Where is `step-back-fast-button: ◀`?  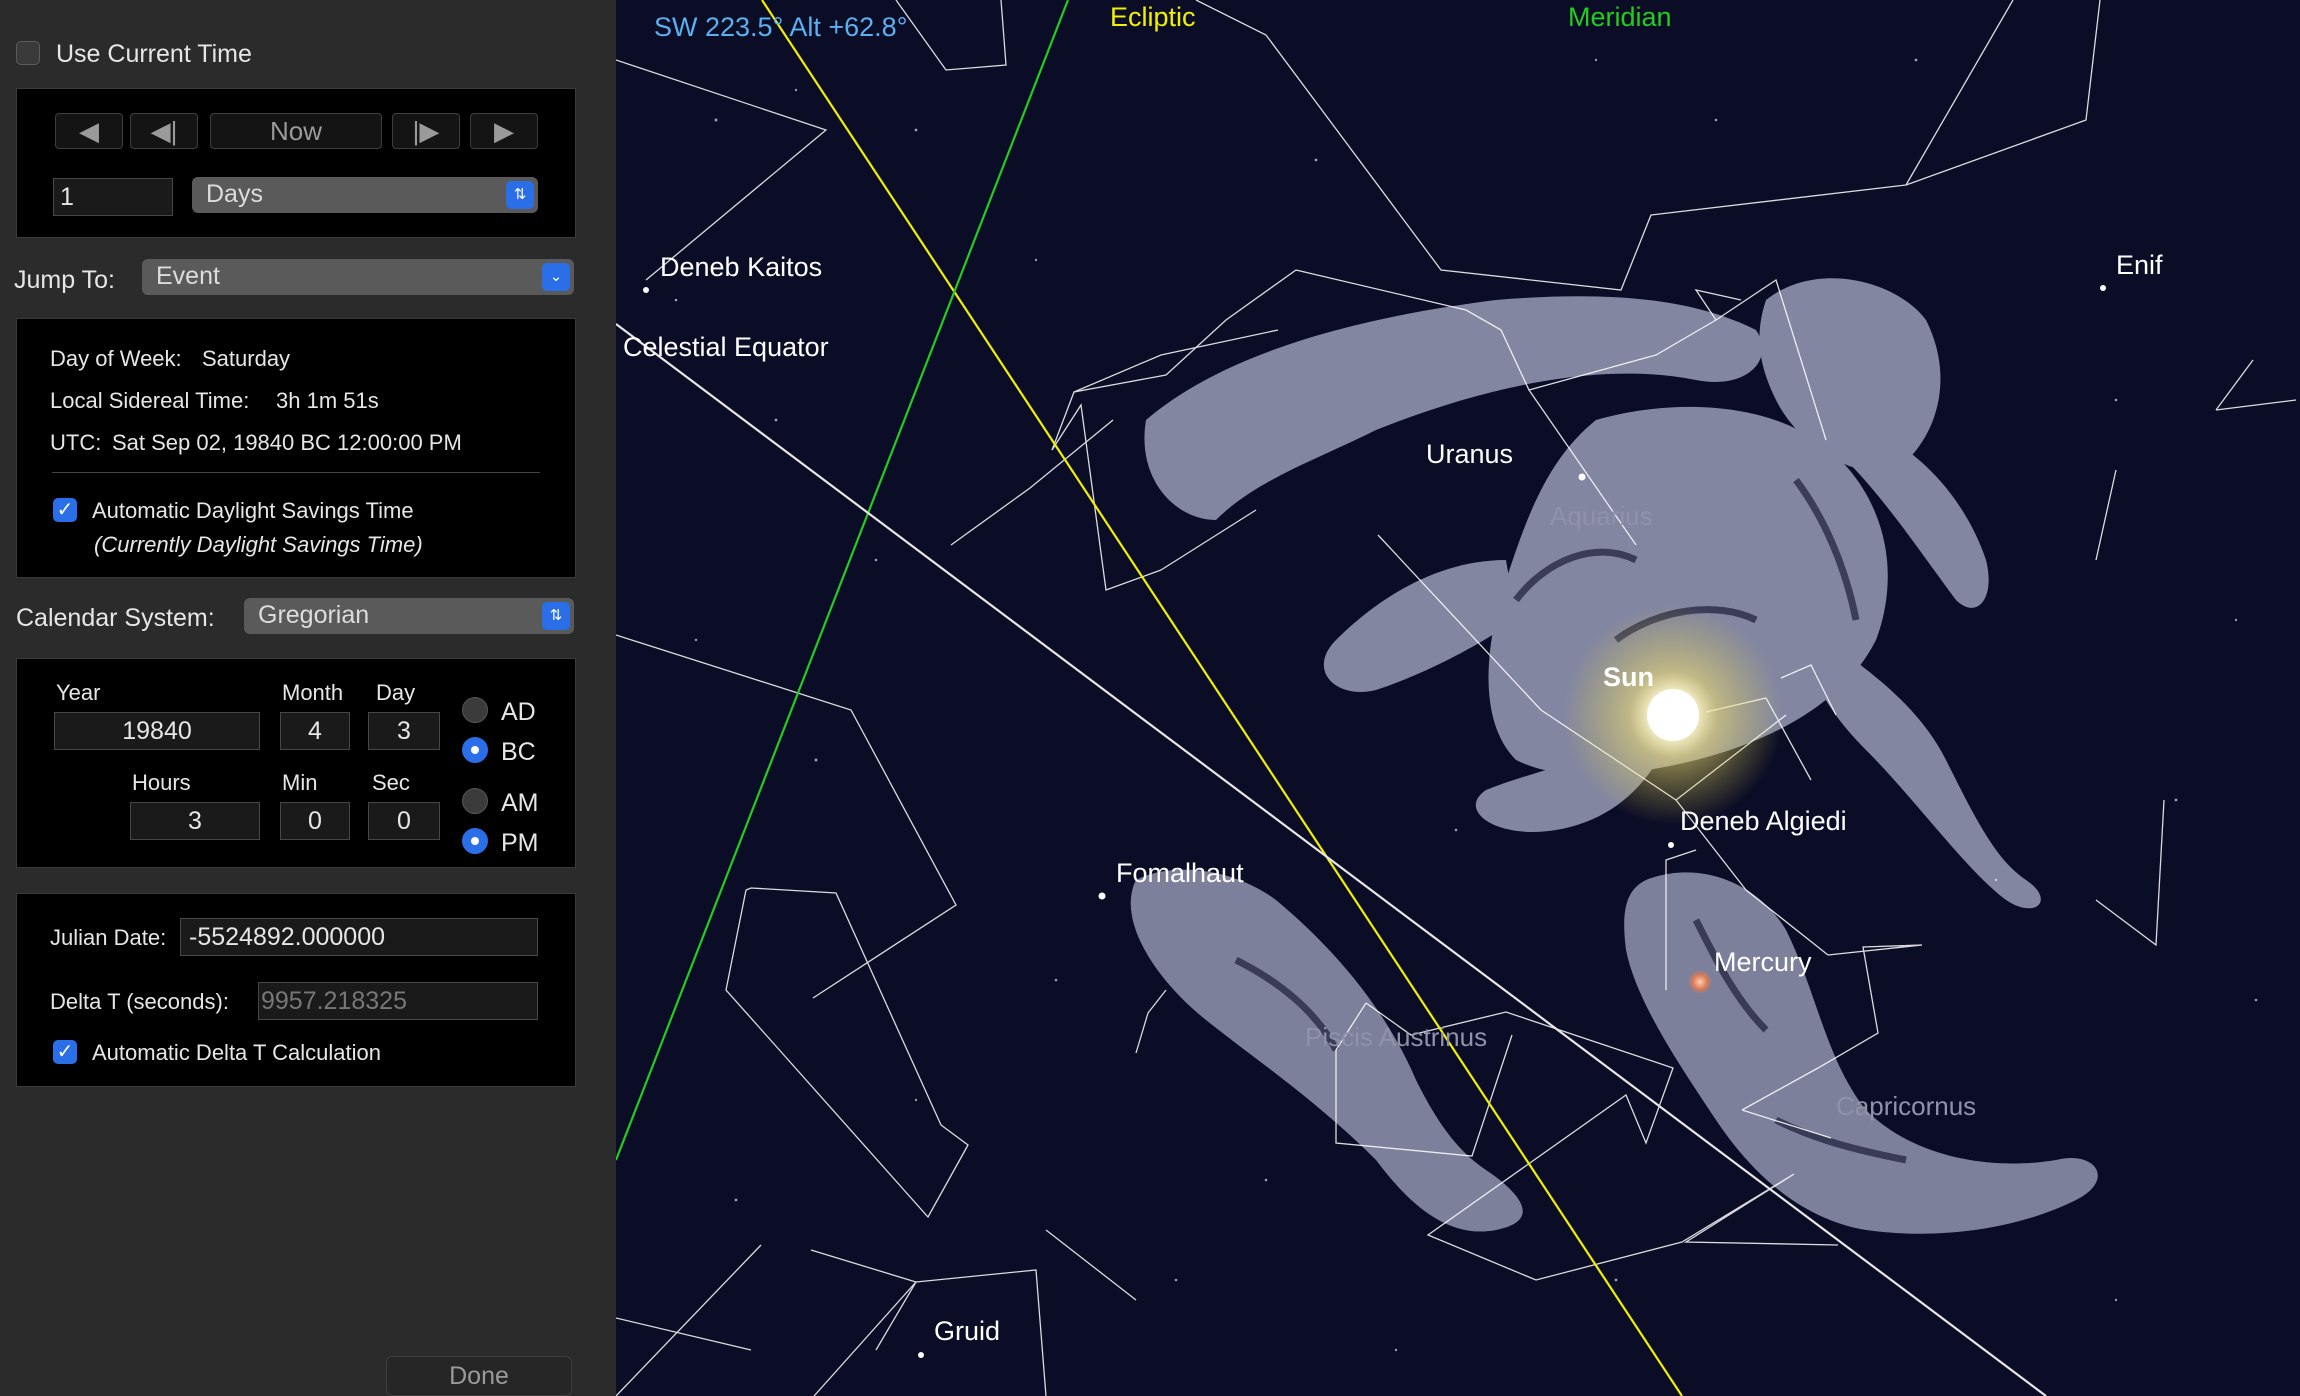 step-back-fast-button: ◀ is located at coordinates (89, 131).